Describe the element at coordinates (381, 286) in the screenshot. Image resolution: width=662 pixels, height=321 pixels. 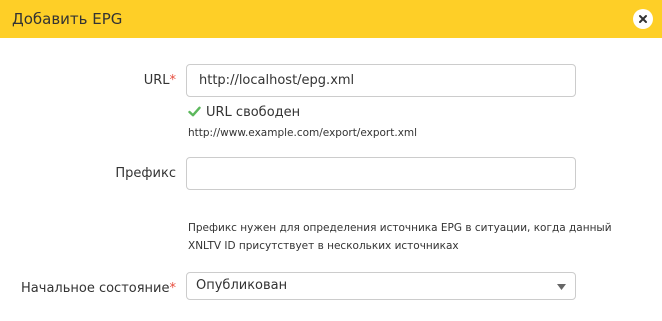
I see `state-select: Опубликован` at that location.